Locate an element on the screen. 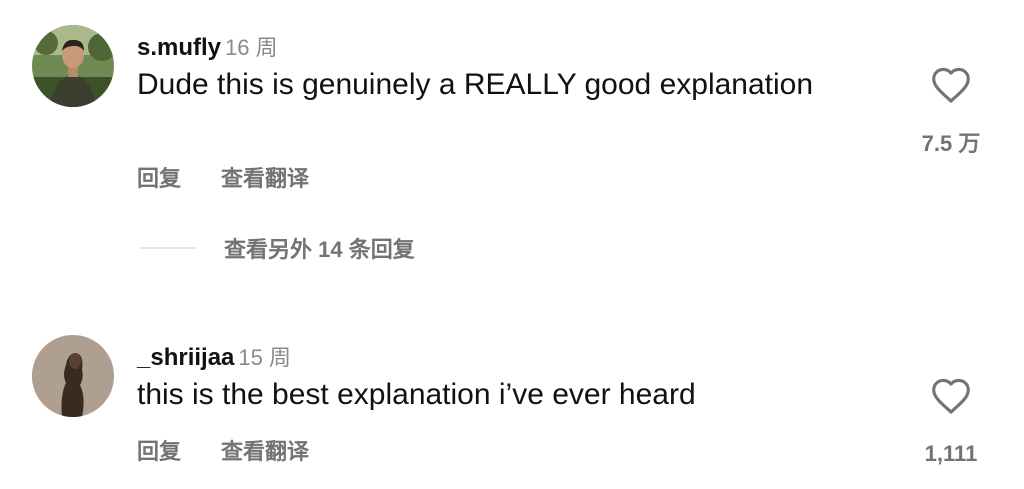 Image resolution: width=1024 pixels, height=489 pixels. replies-divider is located at coordinates (168, 248).